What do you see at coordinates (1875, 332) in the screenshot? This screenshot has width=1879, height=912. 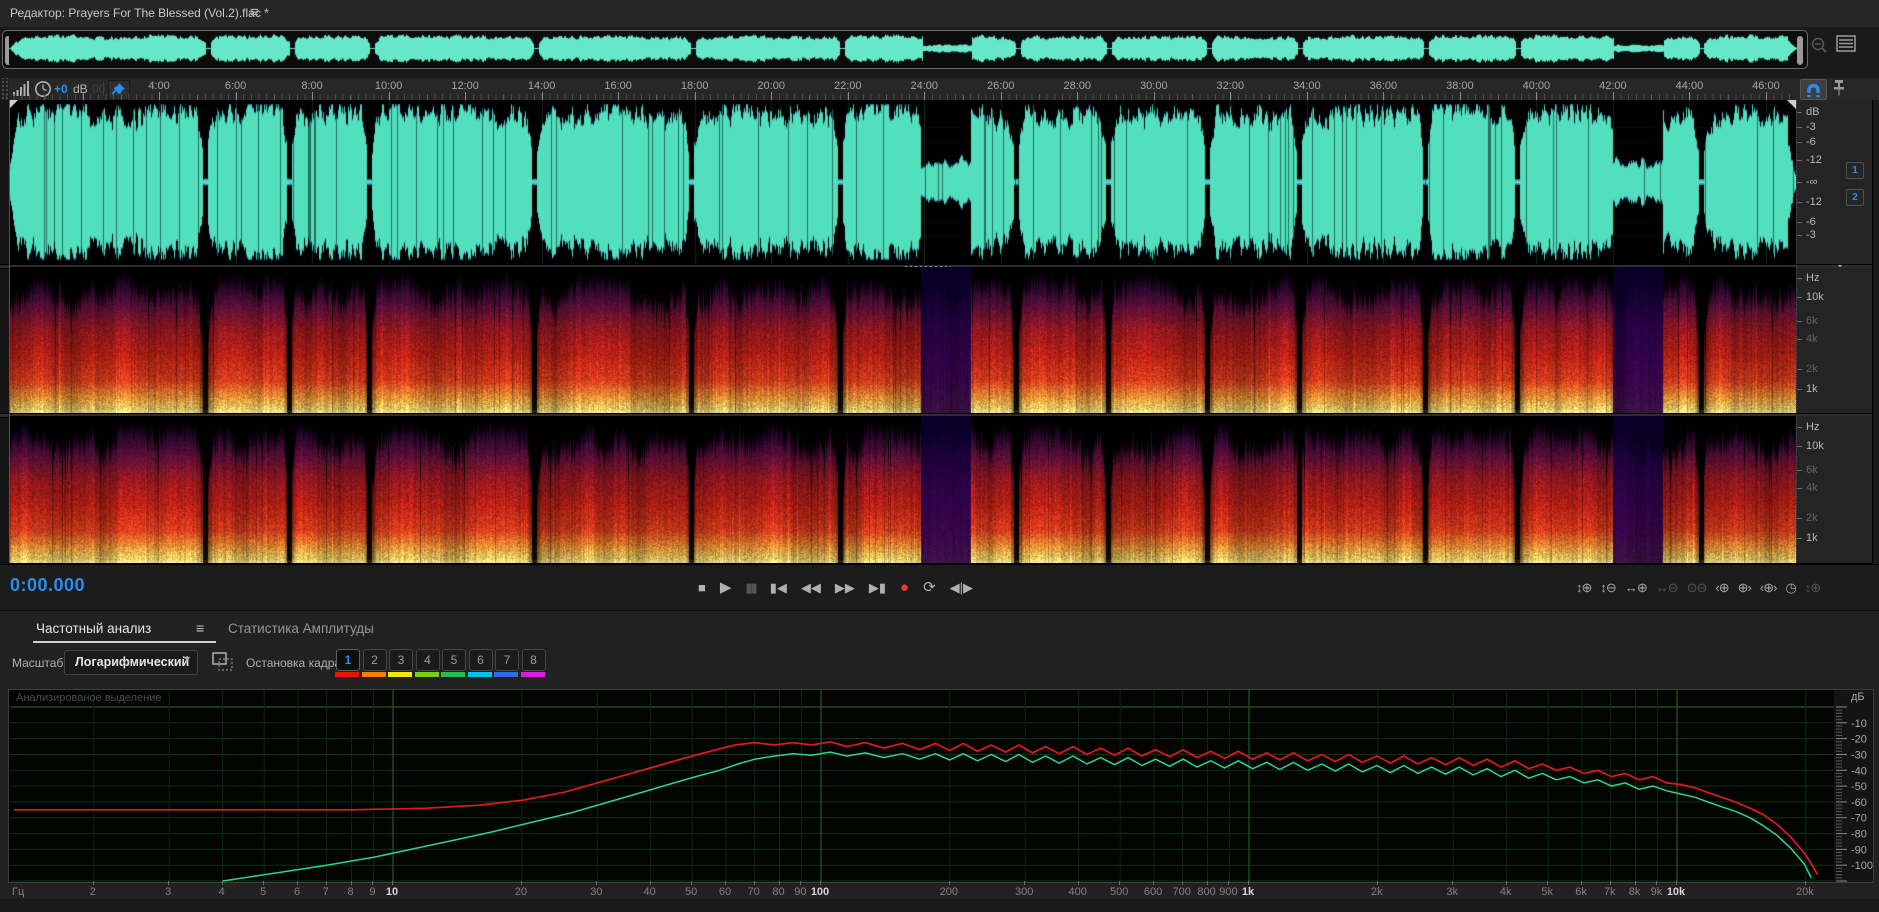 I see `vertical-scrollbar` at bounding box center [1875, 332].